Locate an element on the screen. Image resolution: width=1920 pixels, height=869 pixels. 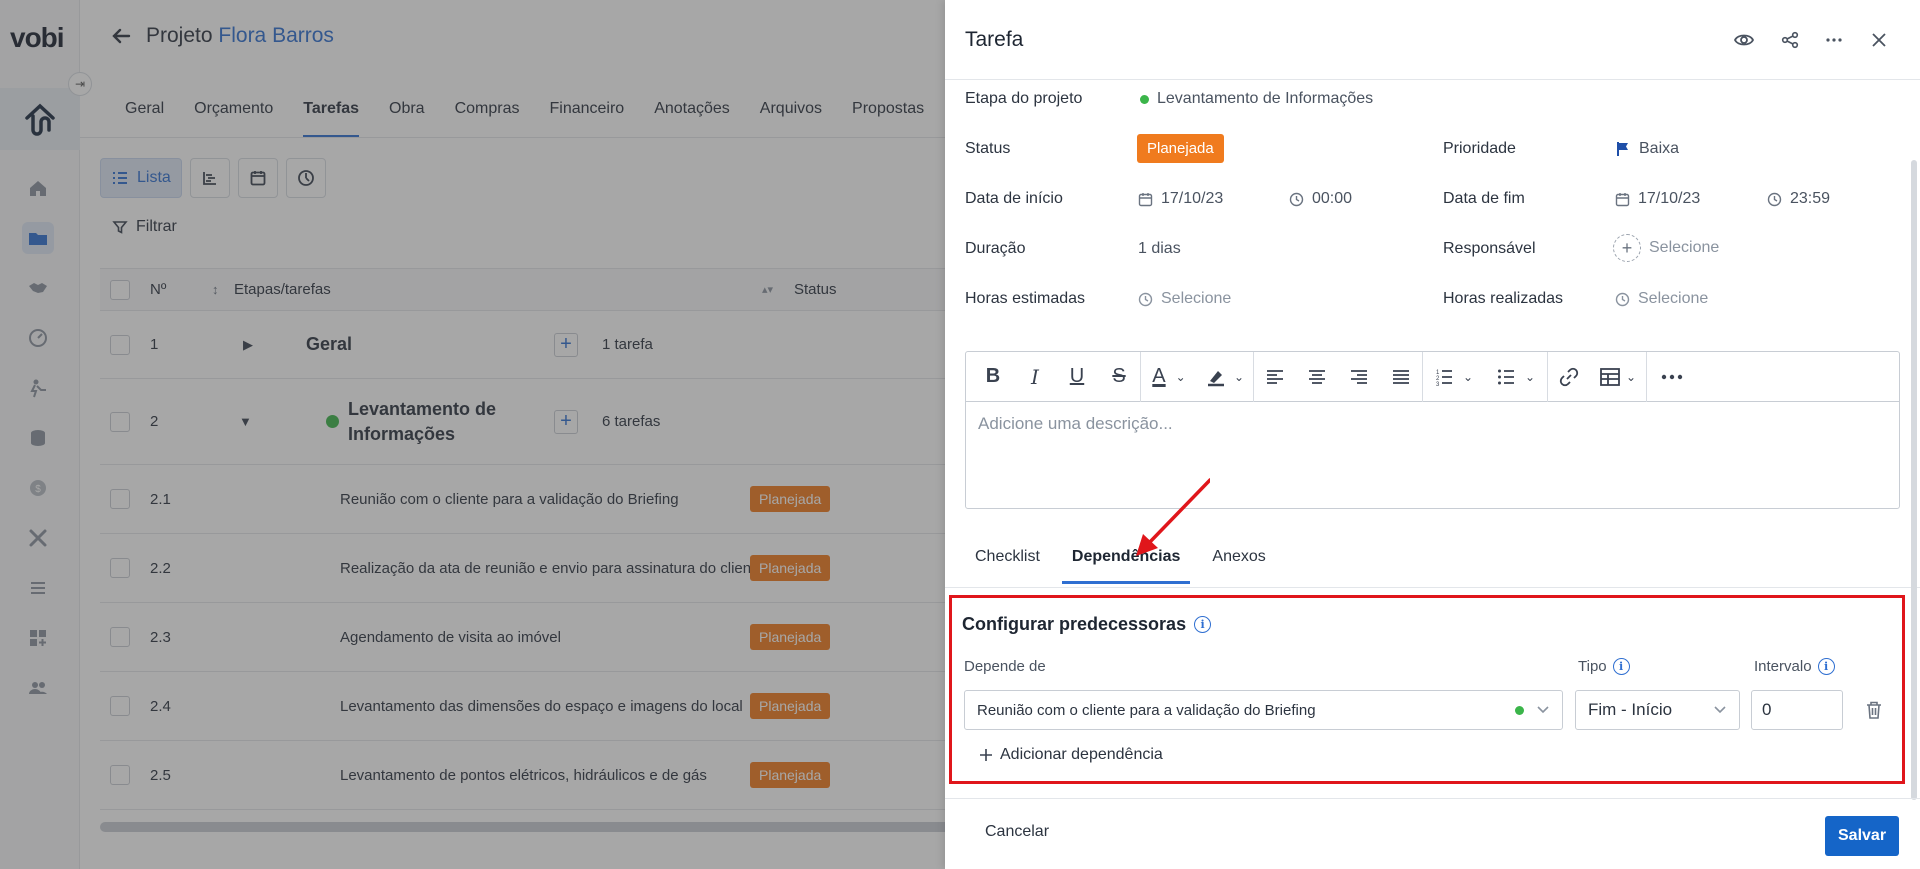
end-date-value: 17/10/23 is located at coordinates (1669, 198).